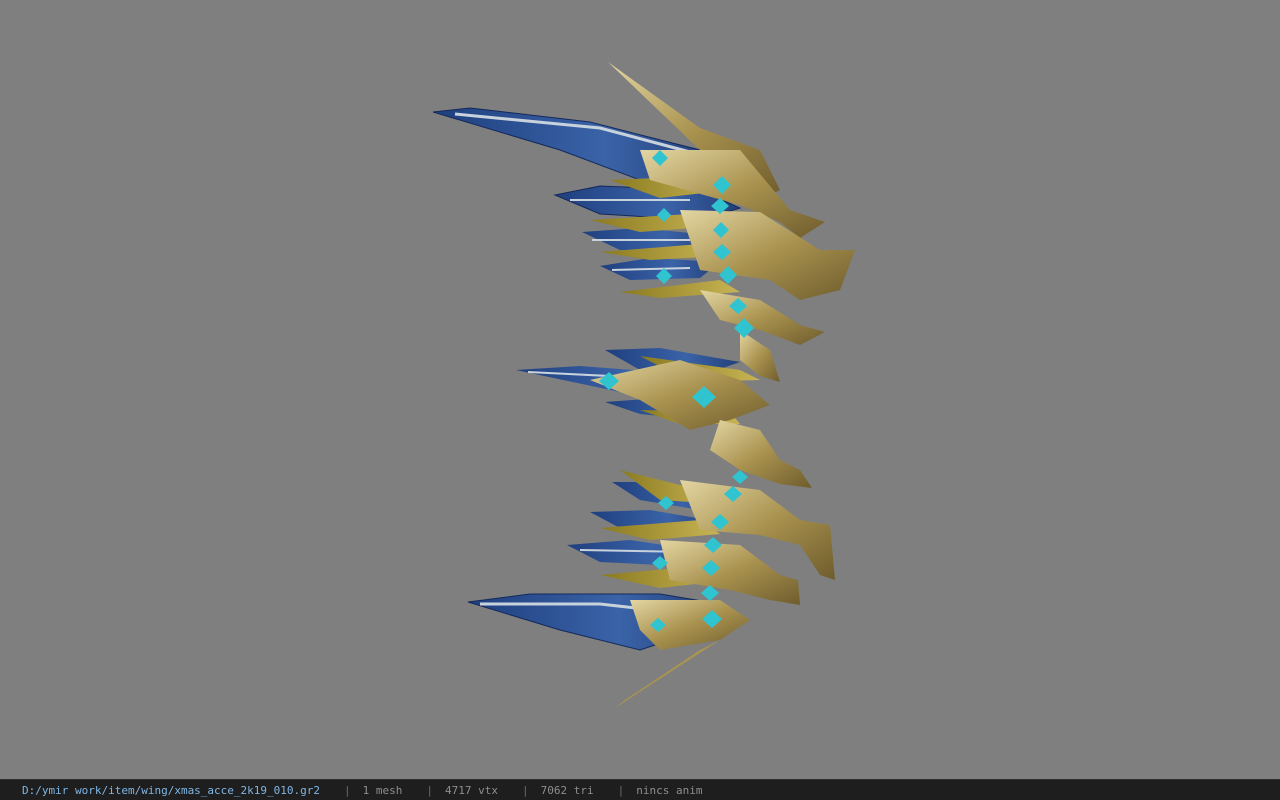 The width and height of the screenshot is (1280, 800). What do you see at coordinates (382, 790) in the screenshot?
I see `mesh-count: 1 mesh` at bounding box center [382, 790].